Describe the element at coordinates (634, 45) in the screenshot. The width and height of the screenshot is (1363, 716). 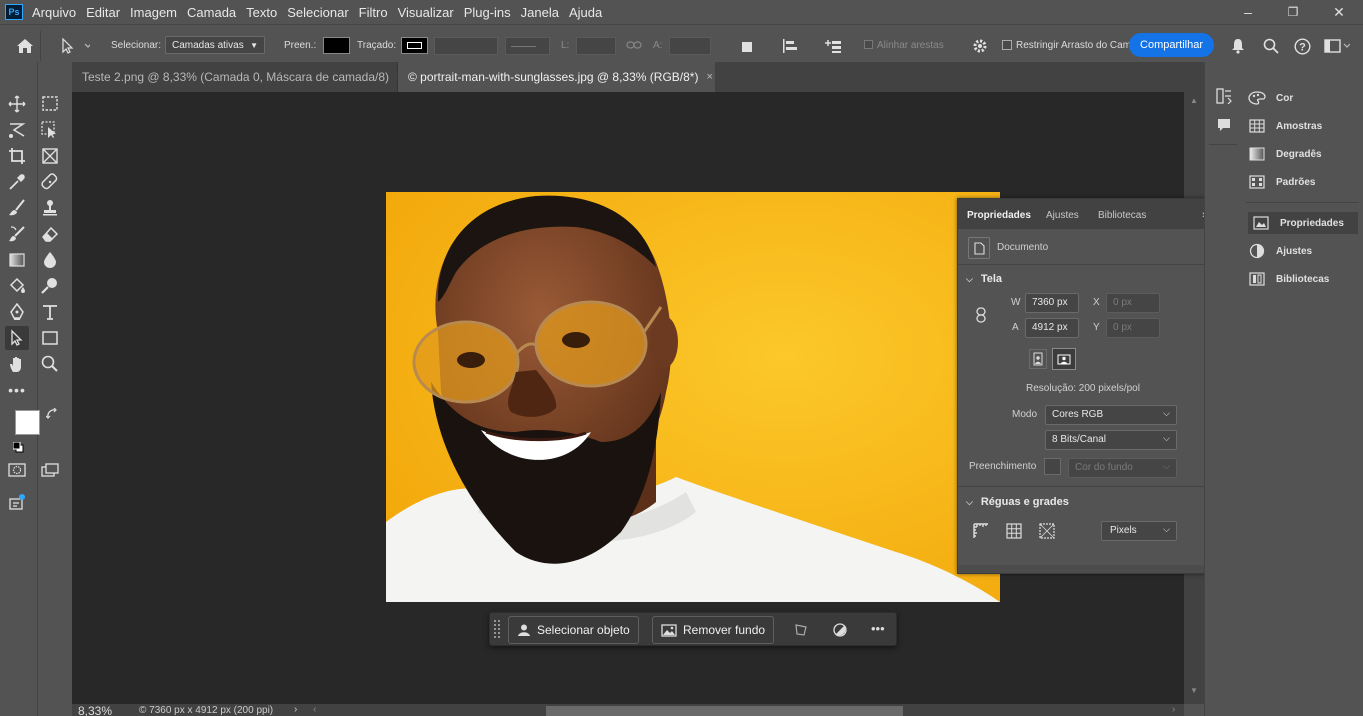
I see `link-icon` at that location.